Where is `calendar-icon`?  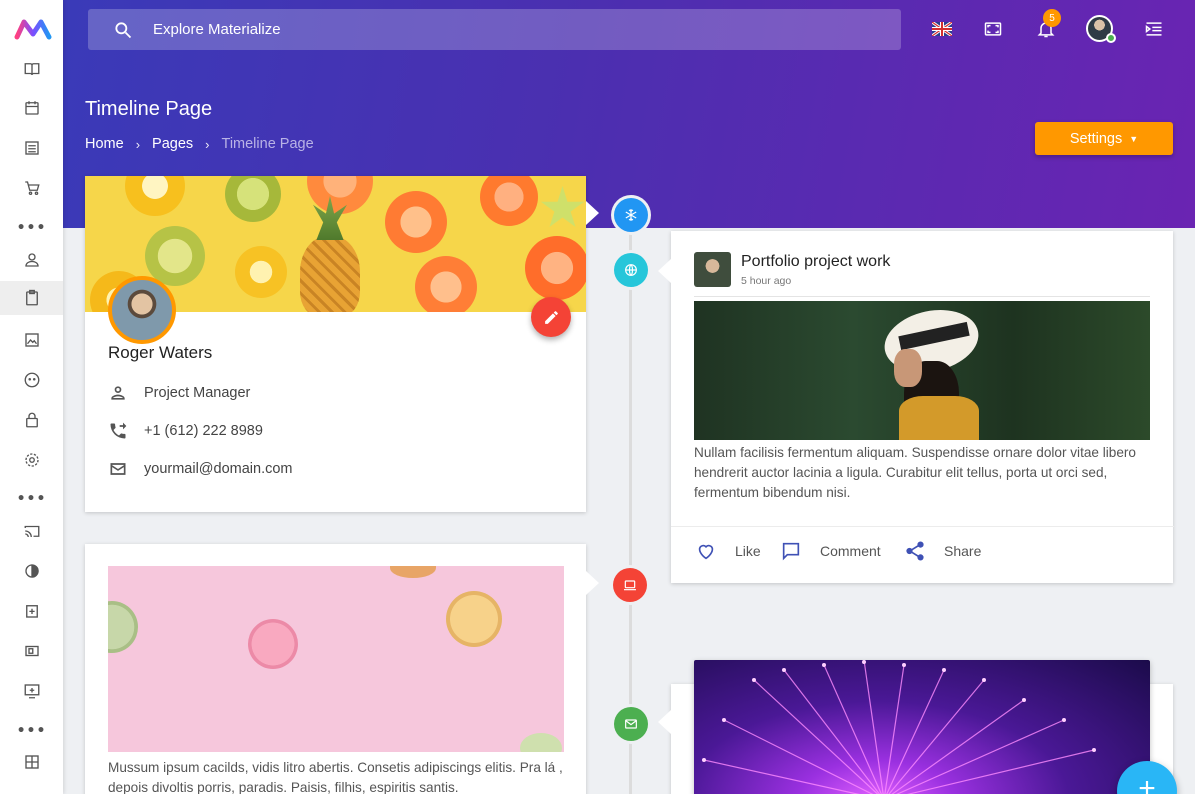
calendar-icon is located at coordinates (31, 108).